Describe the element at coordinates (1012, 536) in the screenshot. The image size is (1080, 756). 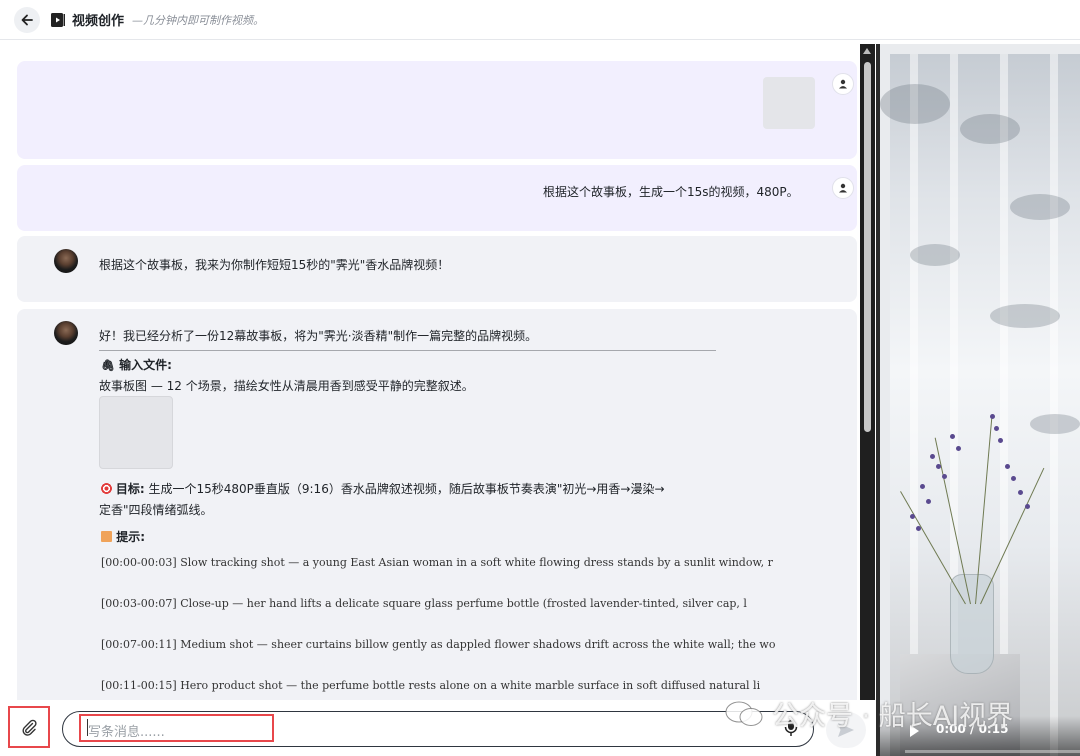
I see `lavender-stem` at that location.